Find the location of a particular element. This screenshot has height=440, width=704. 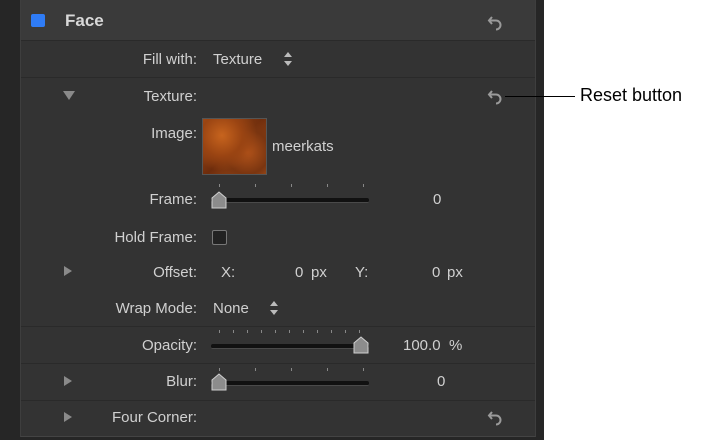

four-corner-label: Four Corner: is located at coordinates (154, 417).